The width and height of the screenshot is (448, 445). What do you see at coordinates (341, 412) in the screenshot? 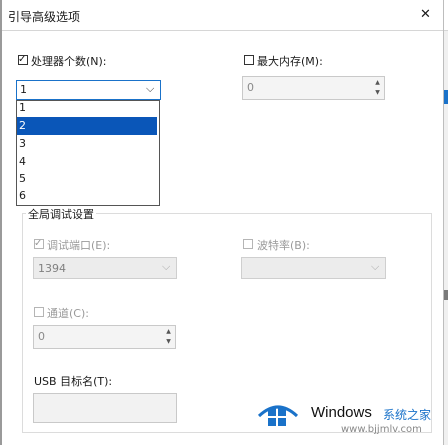
I see `watermark-brand: Windows` at bounding box center [341, 412].